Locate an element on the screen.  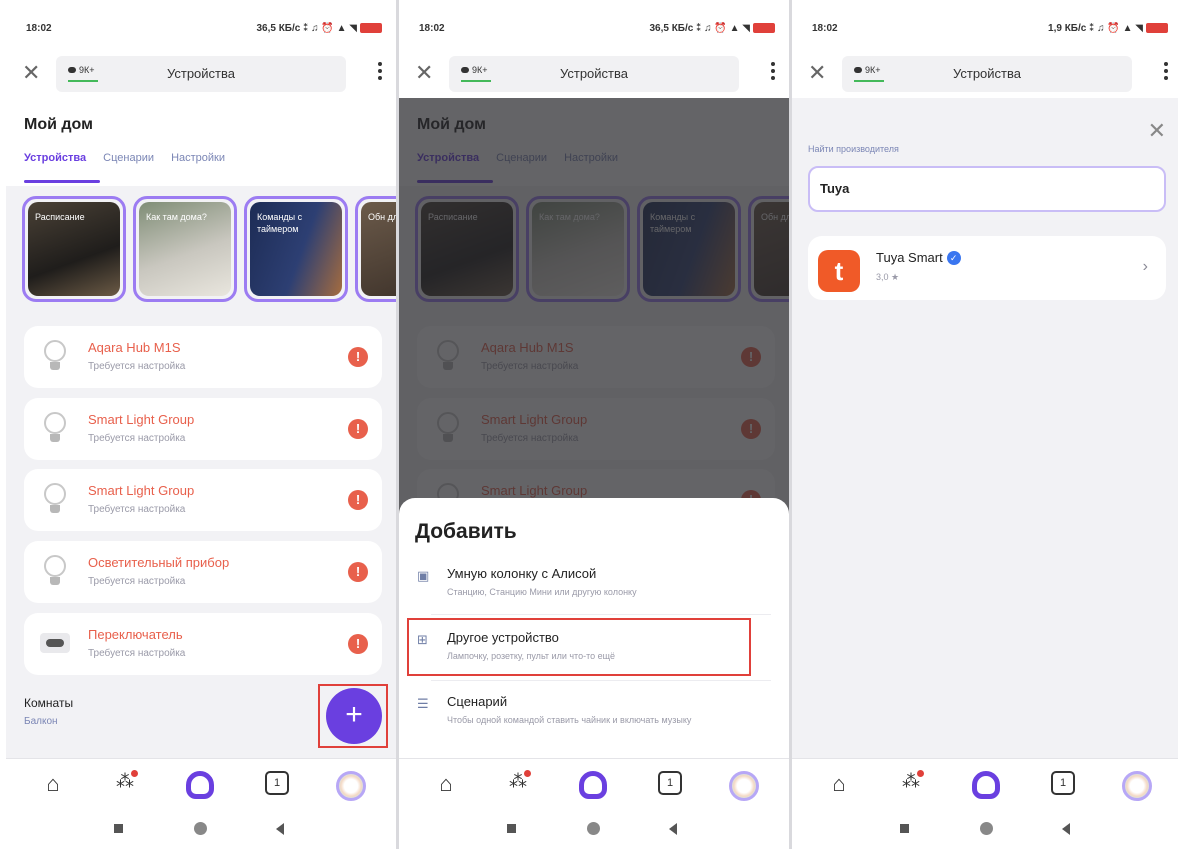
close-search-icon: ✕ is located at coordinates (1157, 131).